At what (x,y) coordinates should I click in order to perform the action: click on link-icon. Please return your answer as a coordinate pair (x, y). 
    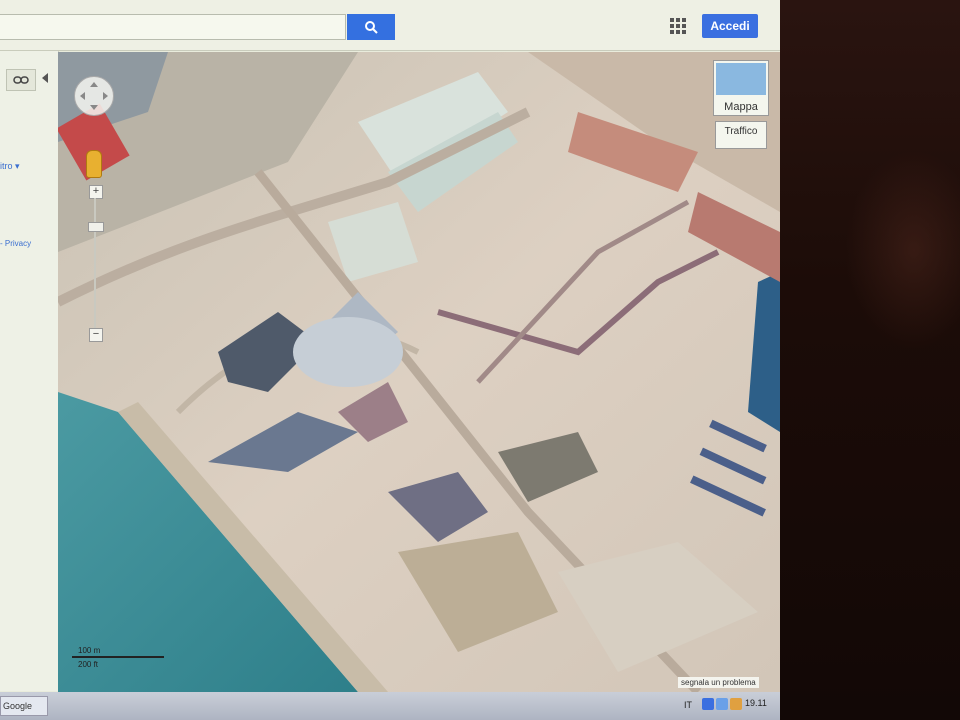
    Looking at the image, I should click on (21, 80).